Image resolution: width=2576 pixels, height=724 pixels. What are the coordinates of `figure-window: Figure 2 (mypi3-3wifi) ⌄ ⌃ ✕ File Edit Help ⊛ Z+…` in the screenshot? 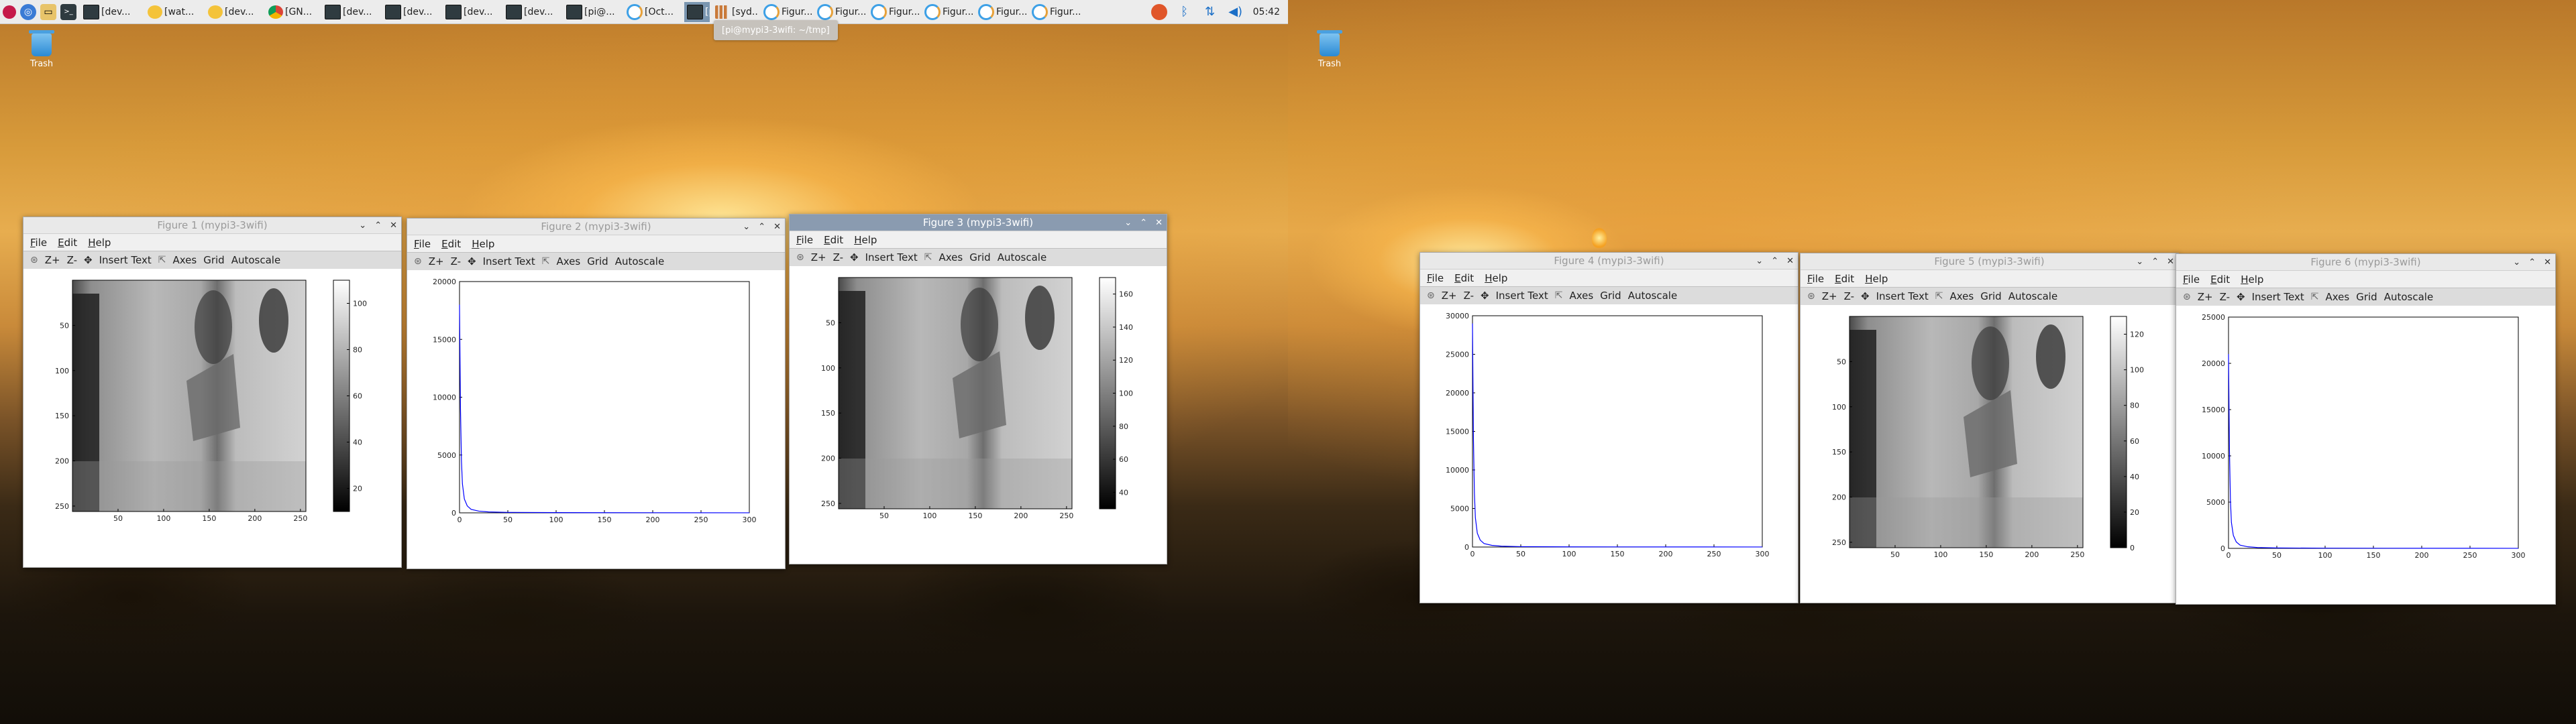 It's located at (596, 393).